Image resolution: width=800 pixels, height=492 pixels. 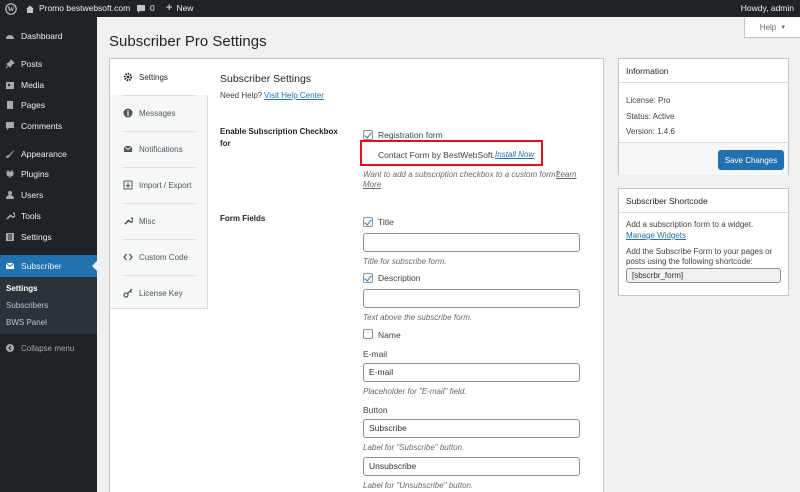 What do you see at coordinates (152, 8) in the screenshot?
I see `comments-count: 0` at bounding box center [152, 8].